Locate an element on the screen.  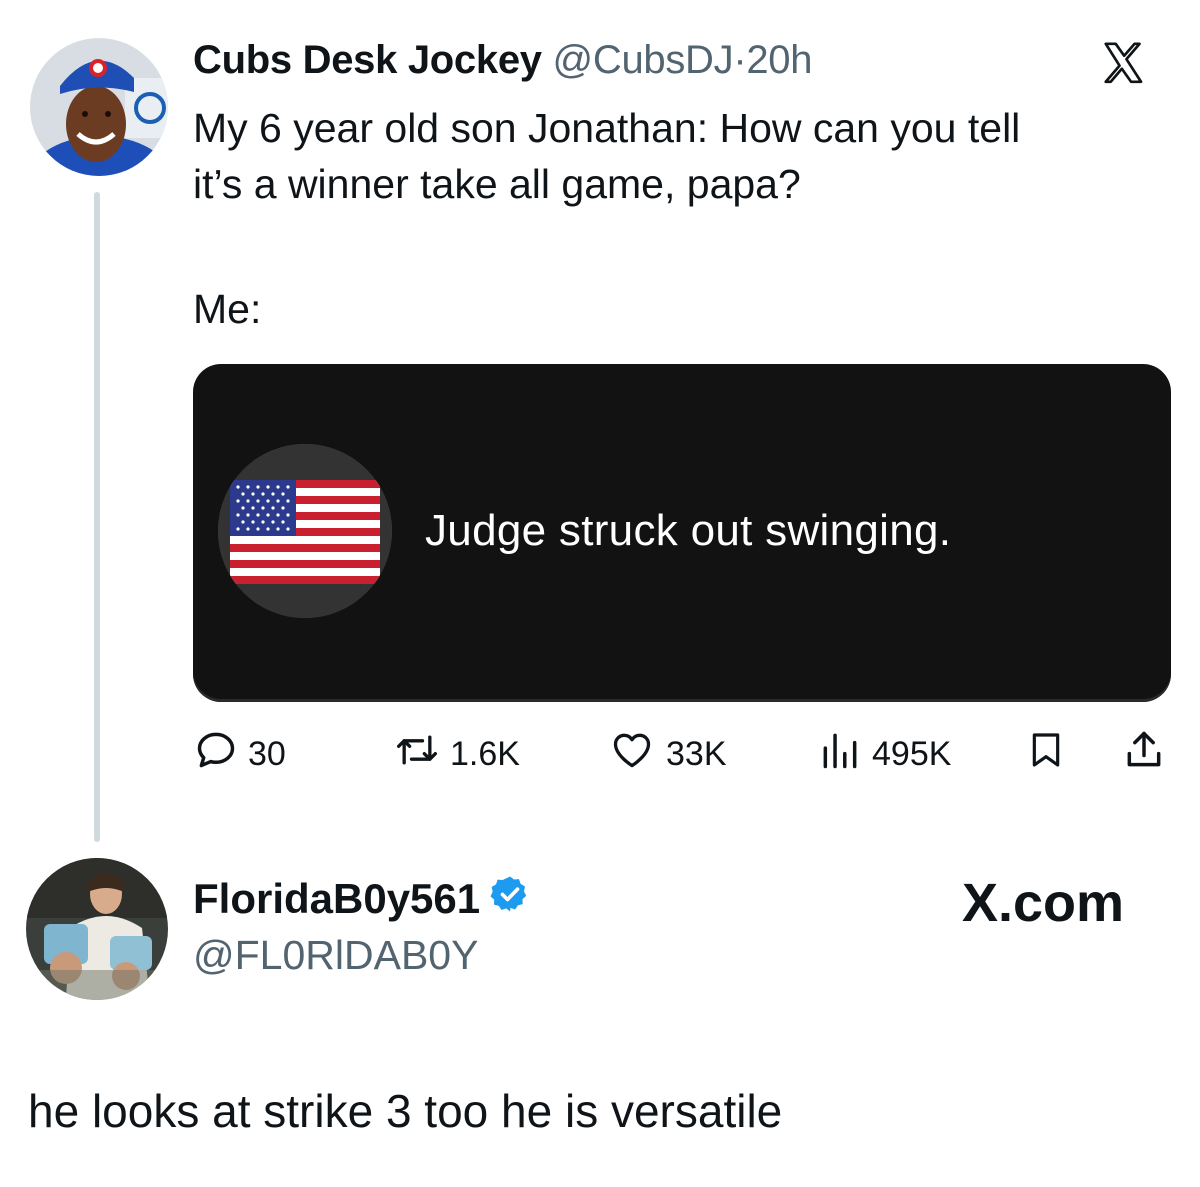
x-logo-icon is located at coordinates (1123, 63).